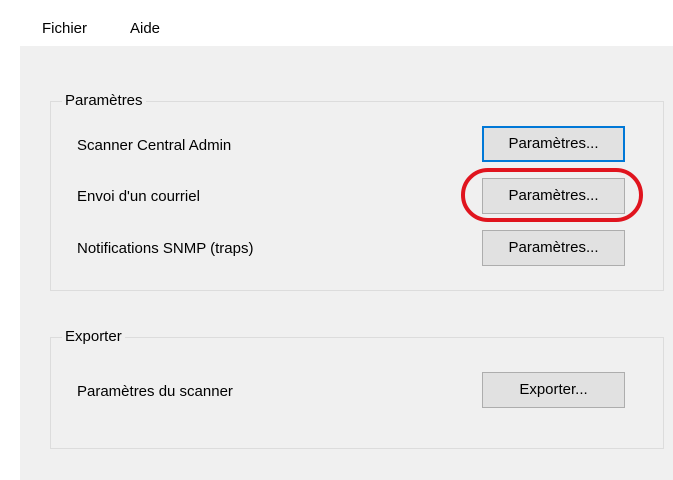 The image size is (673, 480). I want to click on snmp-notifications-label: Notifications SNMP (traps), so click(165, 248).